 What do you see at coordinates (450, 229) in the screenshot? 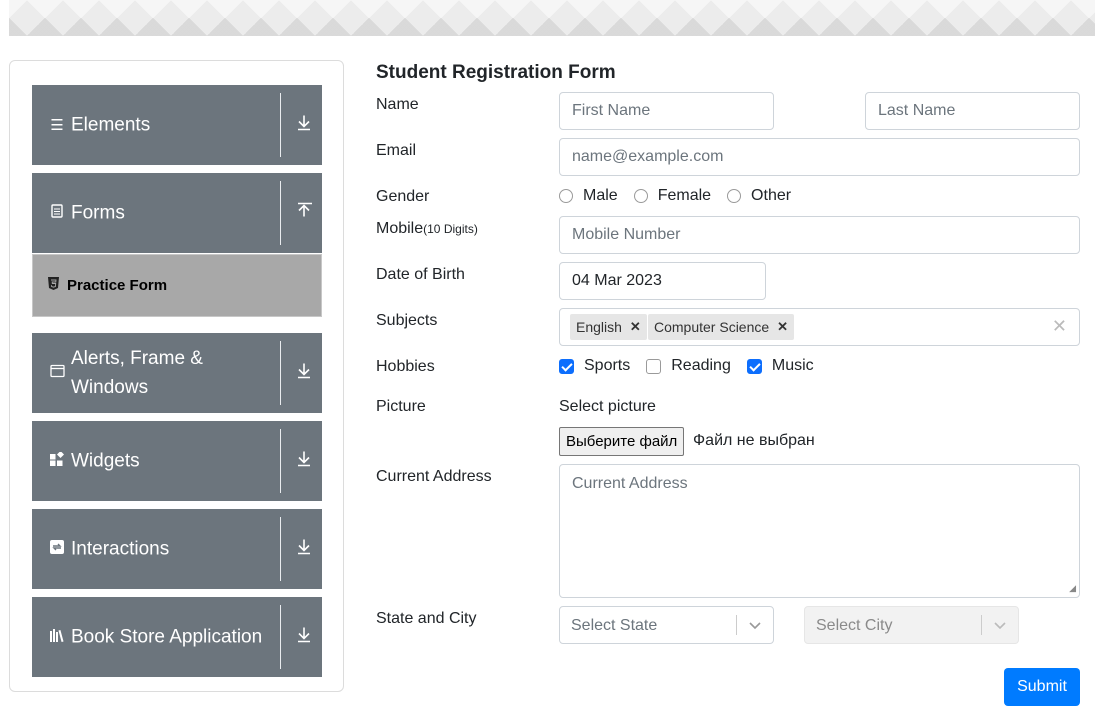
I see `mobile-hint: (10 Digits)` at bounding box center [450, 229].